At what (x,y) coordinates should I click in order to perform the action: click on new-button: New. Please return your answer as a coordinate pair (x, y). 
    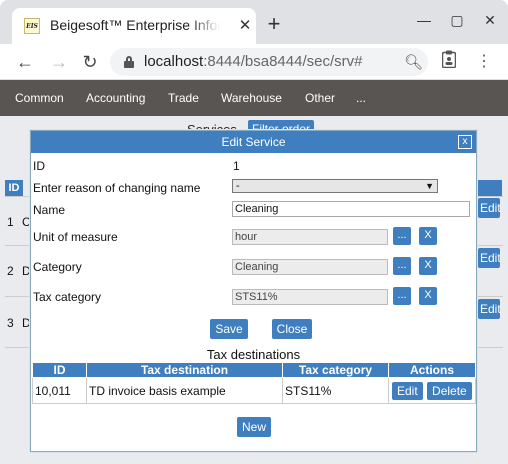
    Looking at the image, I should click on (254, 427).